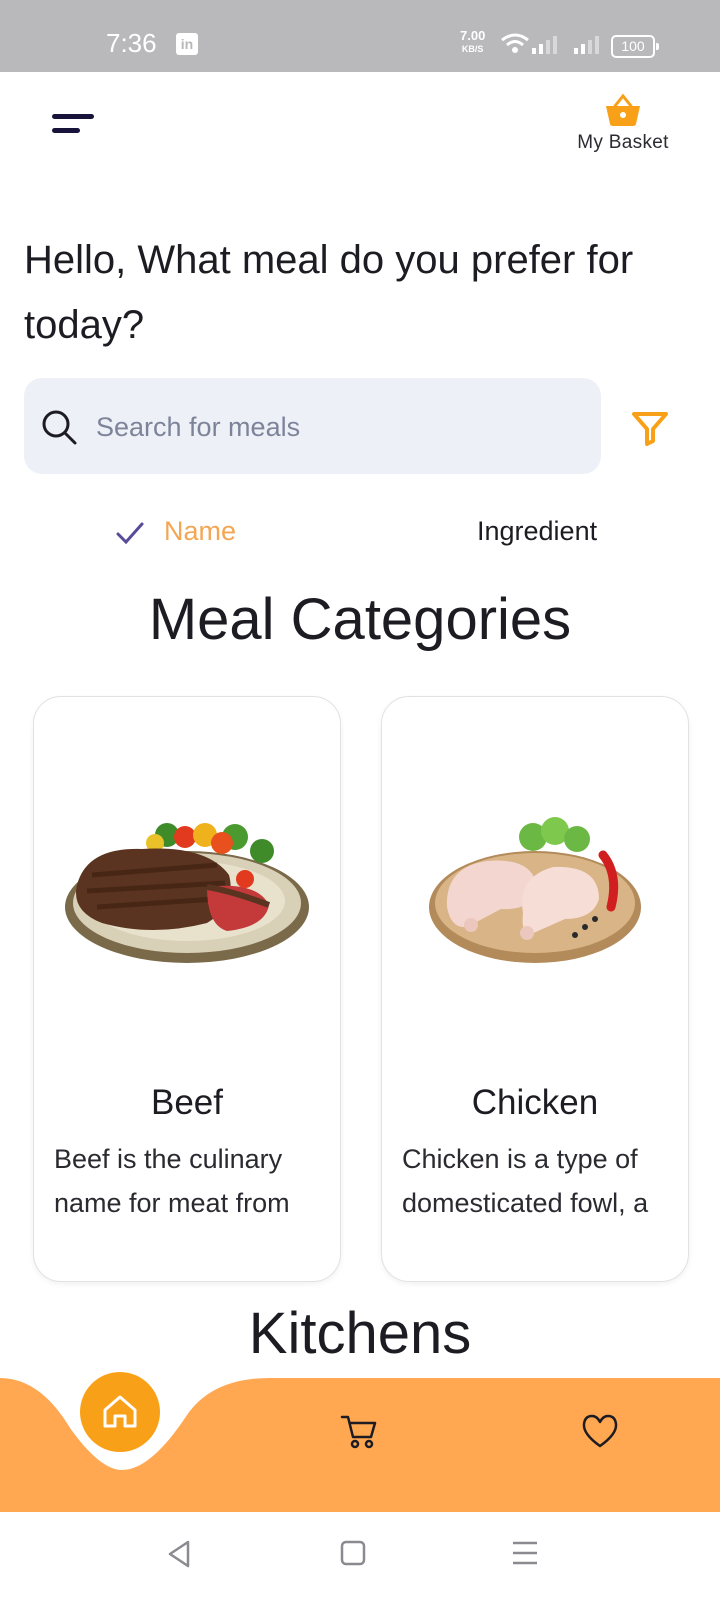 This screenshot has width=720, height=1600. I want to click on nav-home-button, so click(120, 1412).